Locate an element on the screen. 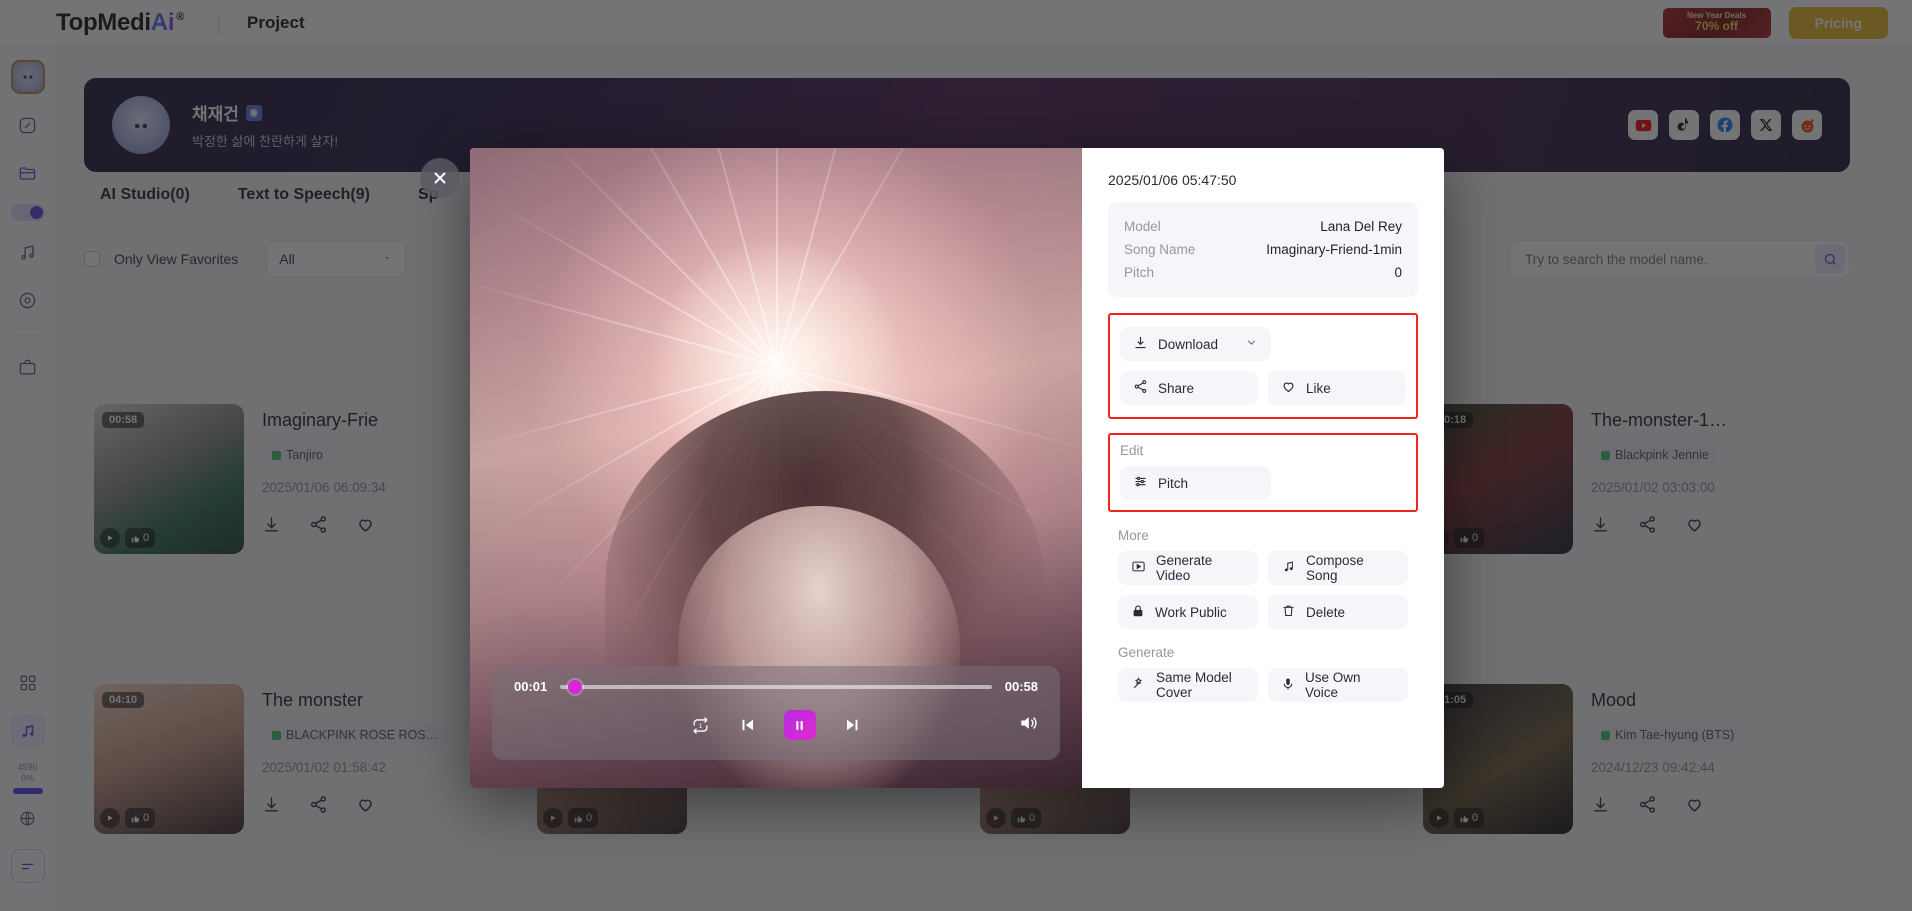  svg-text: 1 is located at coordinates (700, 725).